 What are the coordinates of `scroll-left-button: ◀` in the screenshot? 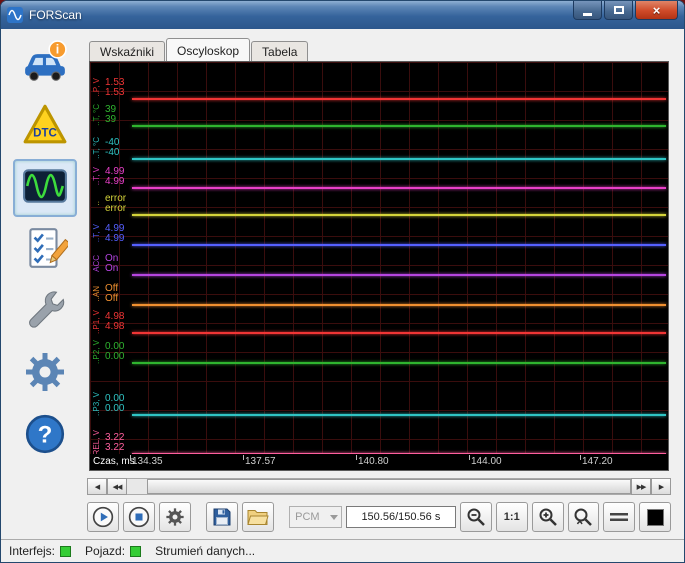 It's located at (97, 486).